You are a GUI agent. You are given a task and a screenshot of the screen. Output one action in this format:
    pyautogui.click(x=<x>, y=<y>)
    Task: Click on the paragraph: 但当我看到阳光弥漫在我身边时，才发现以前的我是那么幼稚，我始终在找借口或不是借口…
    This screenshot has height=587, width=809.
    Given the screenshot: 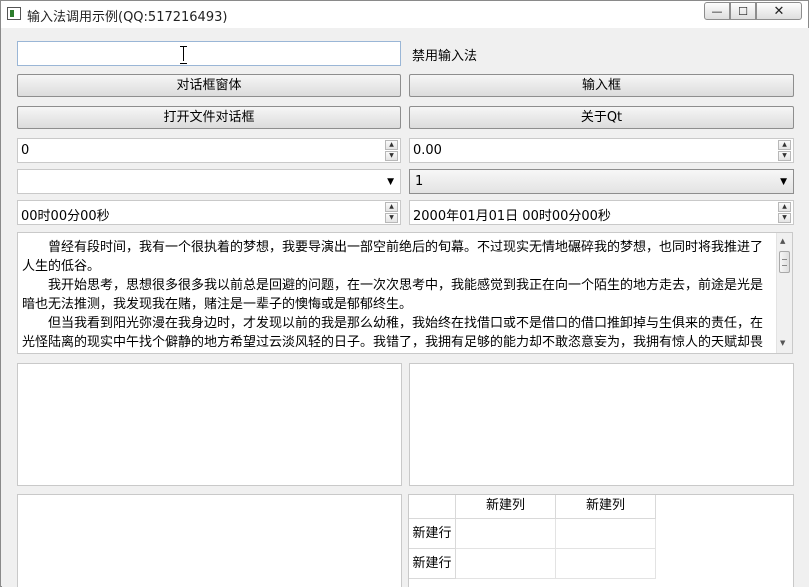 What is the action you would take?
    pyautogui.click(x=393, y=333)
    